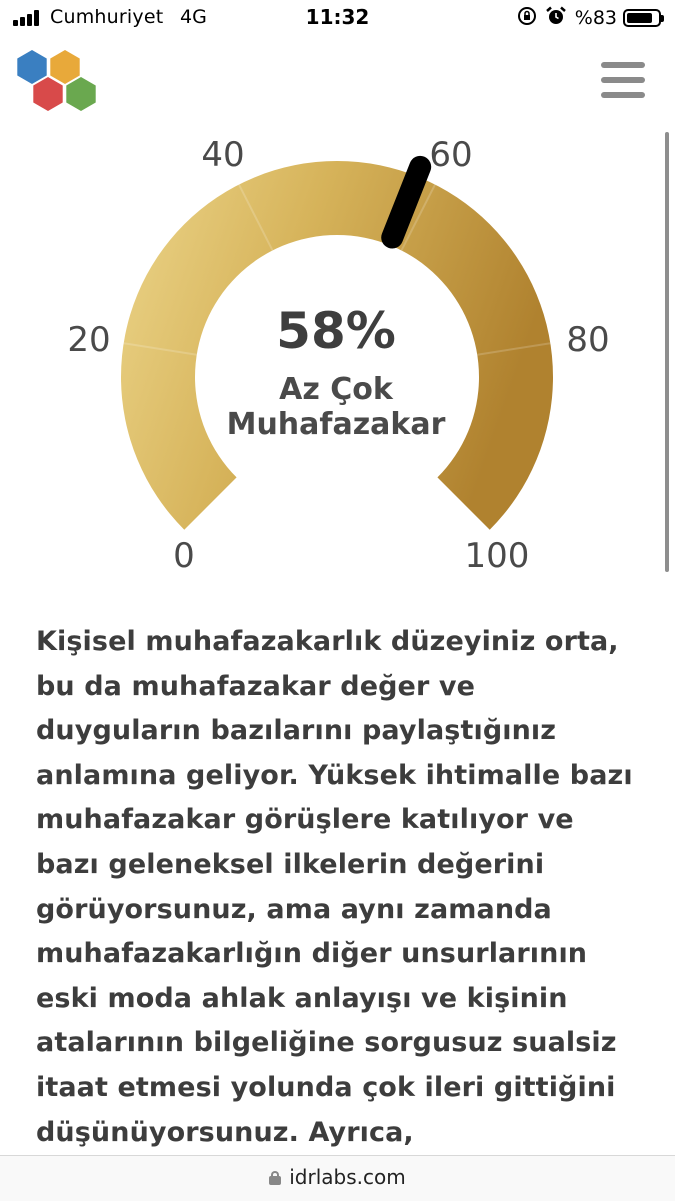 This screenshot has height=1201, width=675. I want to click on gauge-percentage: 58%, so click(336, 331).